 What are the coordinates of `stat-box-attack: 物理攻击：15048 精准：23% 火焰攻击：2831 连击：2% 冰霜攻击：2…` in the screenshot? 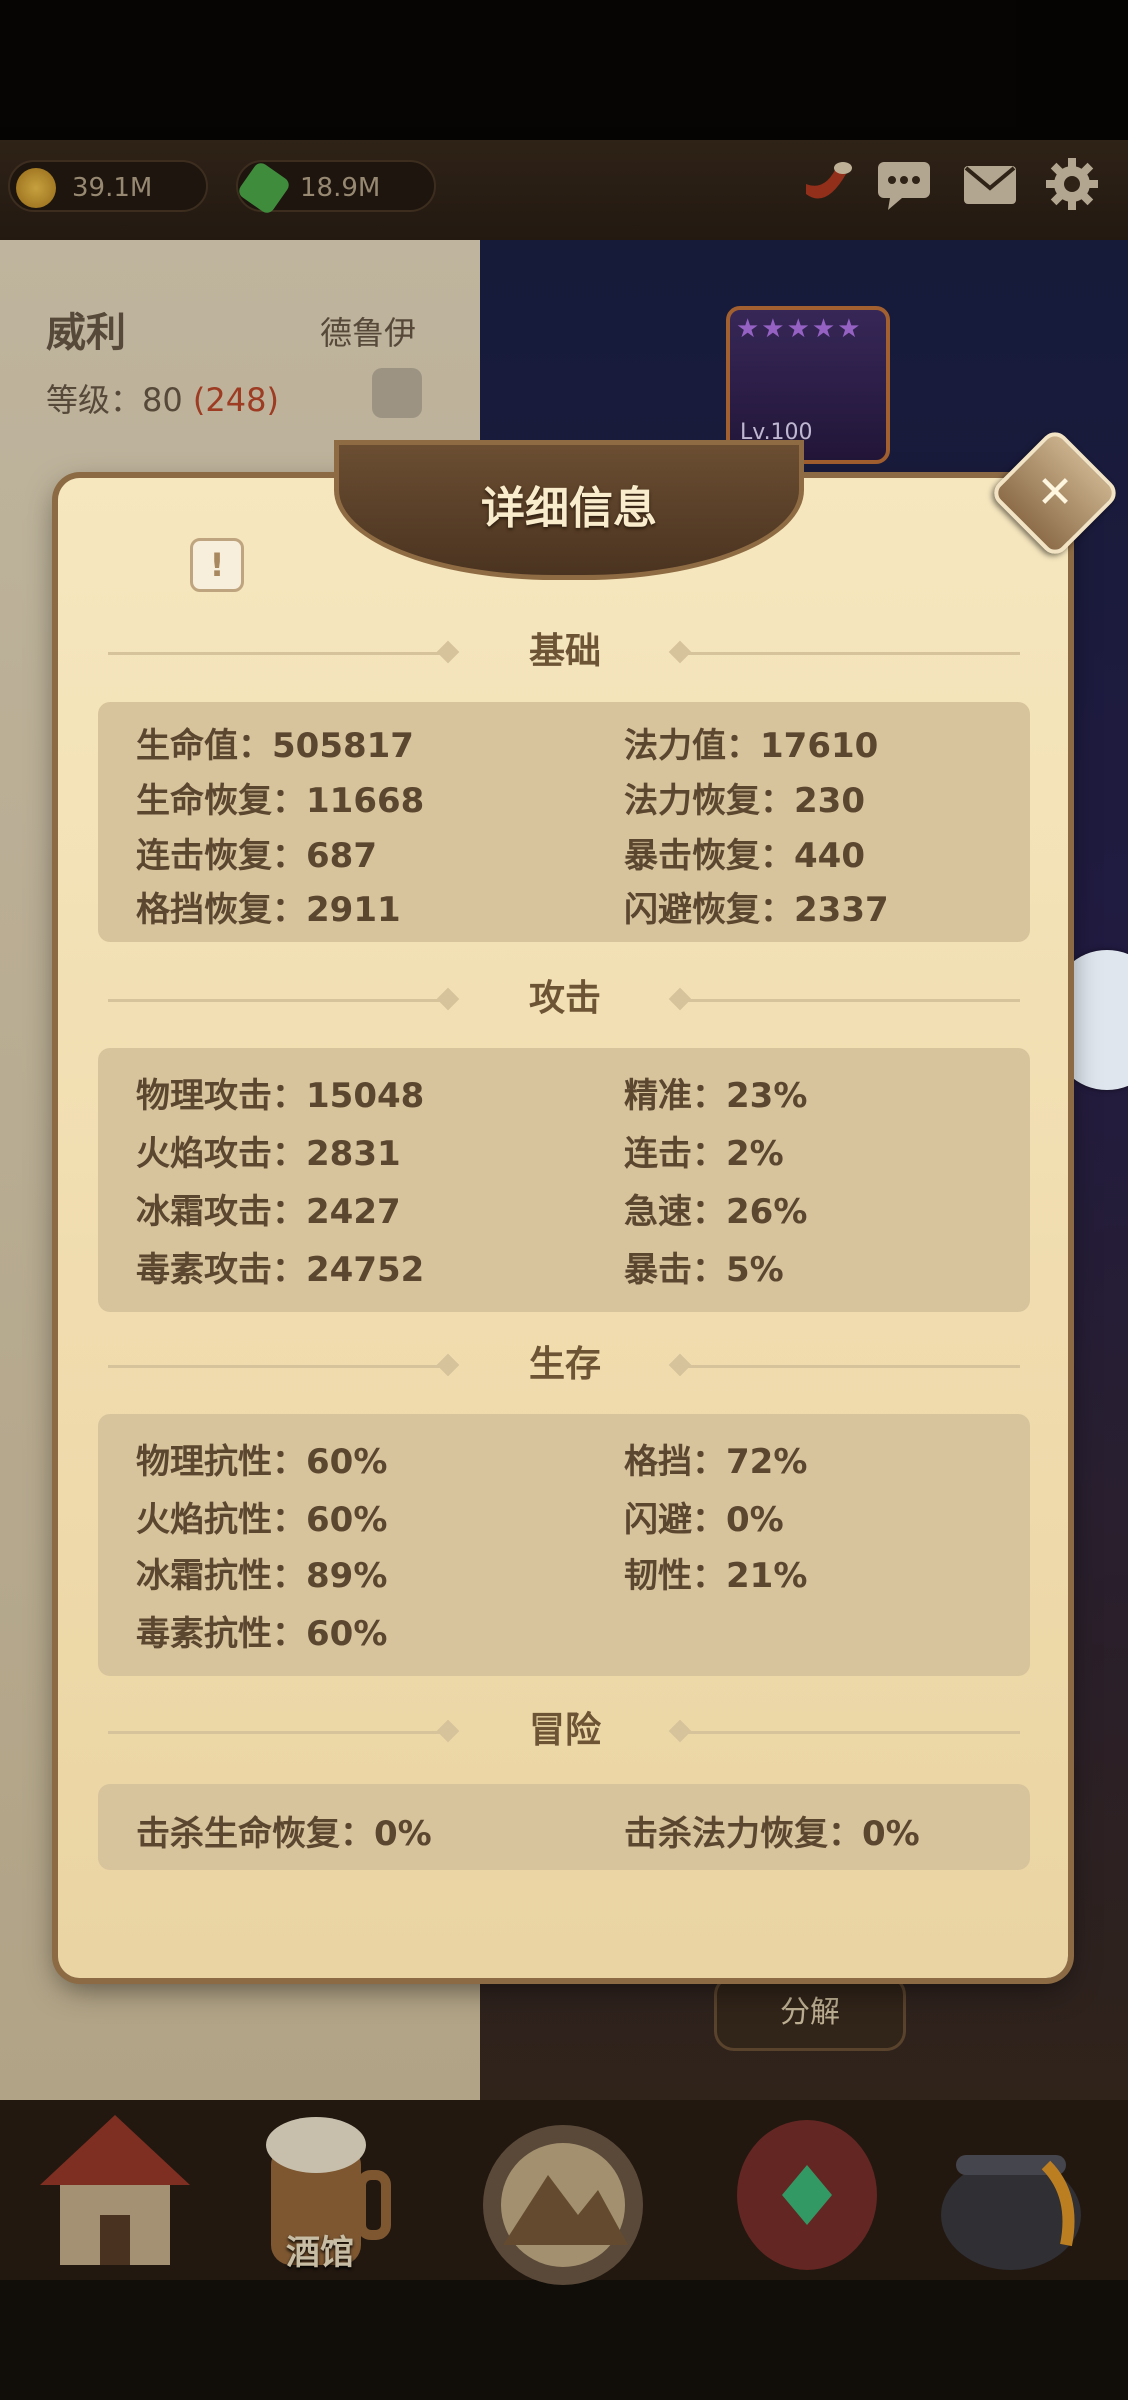 It's located at (564, 1180).